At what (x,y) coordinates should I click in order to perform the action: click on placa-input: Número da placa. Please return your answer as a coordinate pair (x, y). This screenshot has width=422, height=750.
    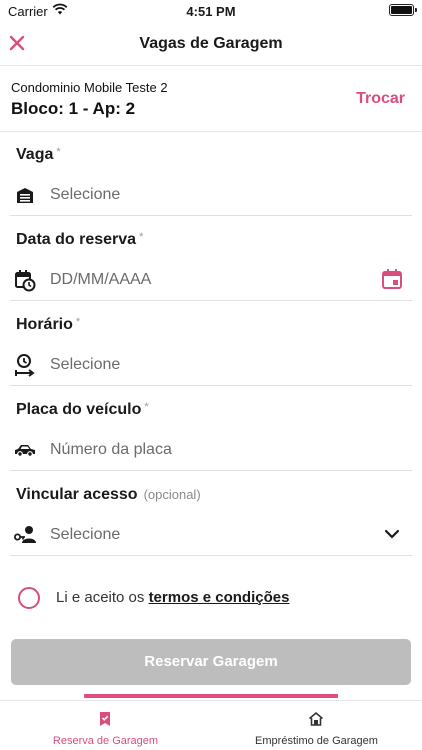
    Looking at the image, I should click on (211, 449).